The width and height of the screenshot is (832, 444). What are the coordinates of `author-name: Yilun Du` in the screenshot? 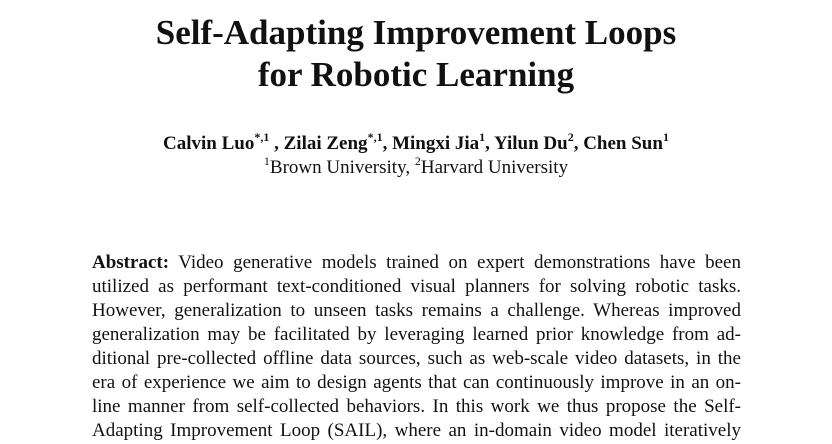 It's located at (530, 143).